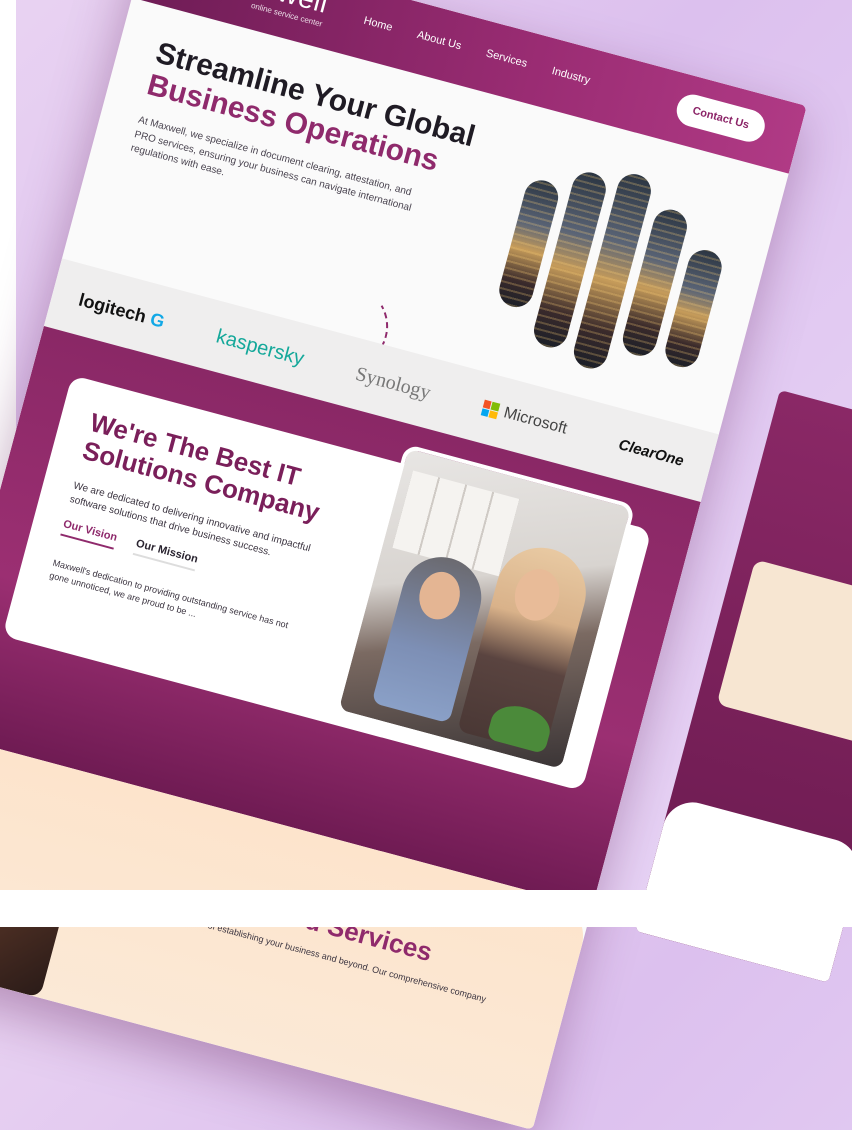 The width and height of the screenshot is (852, 1130). I want to click on nav-home: Home, so click(377, 24).